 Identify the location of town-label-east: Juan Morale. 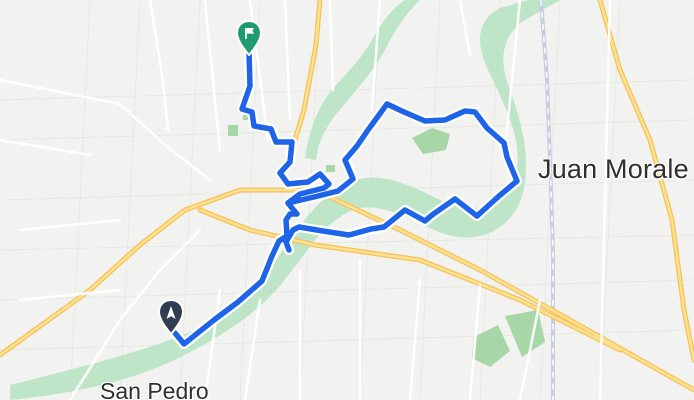
(613, 169).